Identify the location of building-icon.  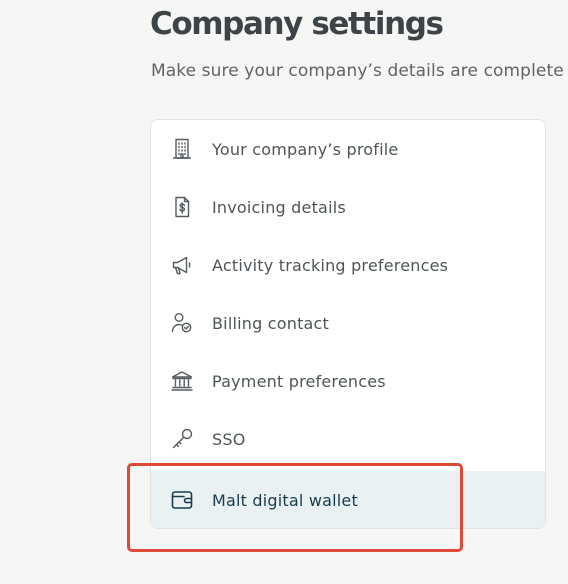
(182, 149).